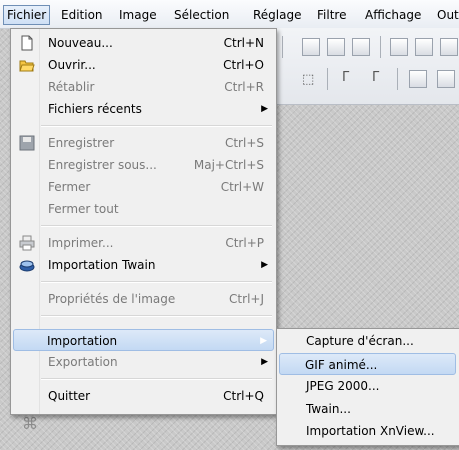 Image resolution: width=459 pixels, height=450 pixels. What do you see at coordinates (30, 423) in the screenshot?
I see `tool-icon: ⌘` at bounding box center [30, 423].